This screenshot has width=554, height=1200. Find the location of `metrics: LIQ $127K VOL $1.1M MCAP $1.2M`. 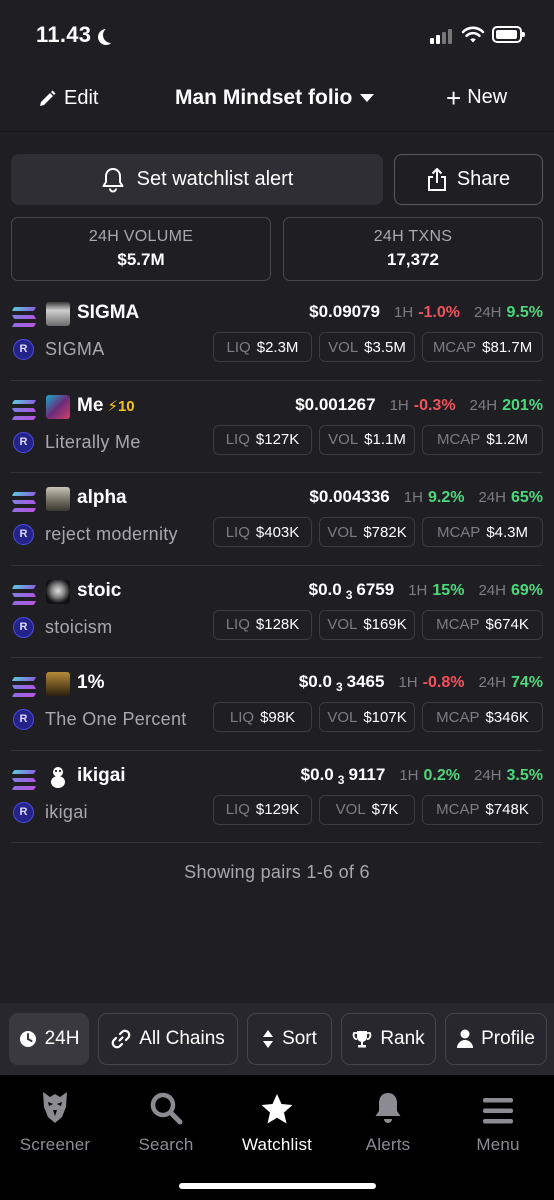

metrics: LIQ $127K VOL $1.1M MCAP $1.2M is located at coordinates (378, 439).